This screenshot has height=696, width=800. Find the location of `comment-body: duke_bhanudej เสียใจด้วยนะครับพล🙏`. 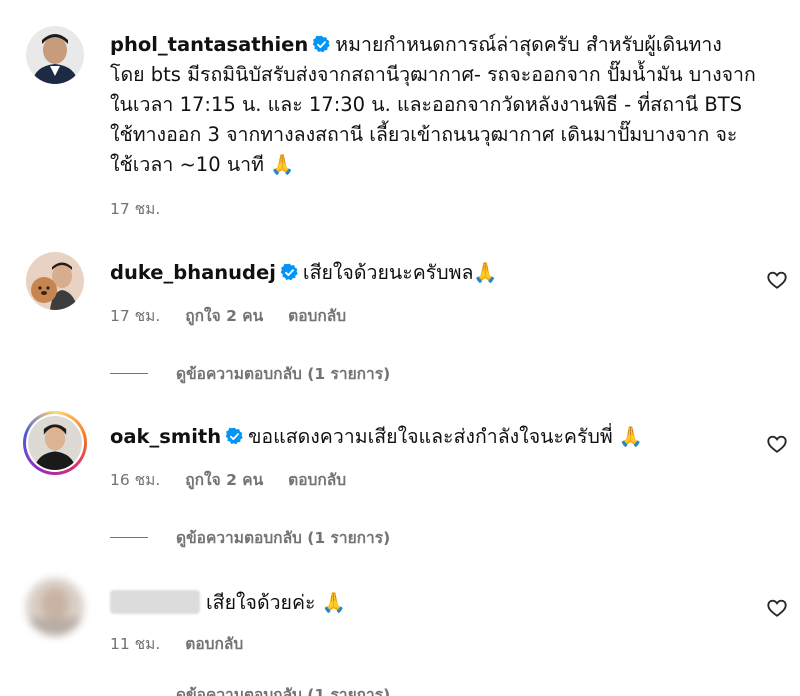

comment-body: duke_bhanudej เสียใจด้วยนะครับพล🙏 is located at coordinates (435, 273).